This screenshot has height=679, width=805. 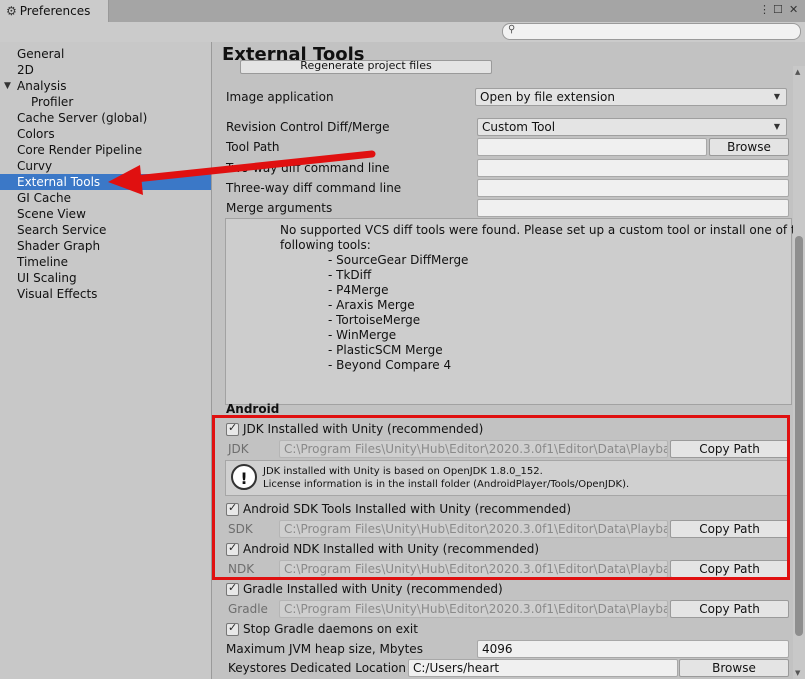 What do you see at coordinates (242, 172) in the screenshot?
I see `annotation-arrow-icon` at bounding box center [242, 172].